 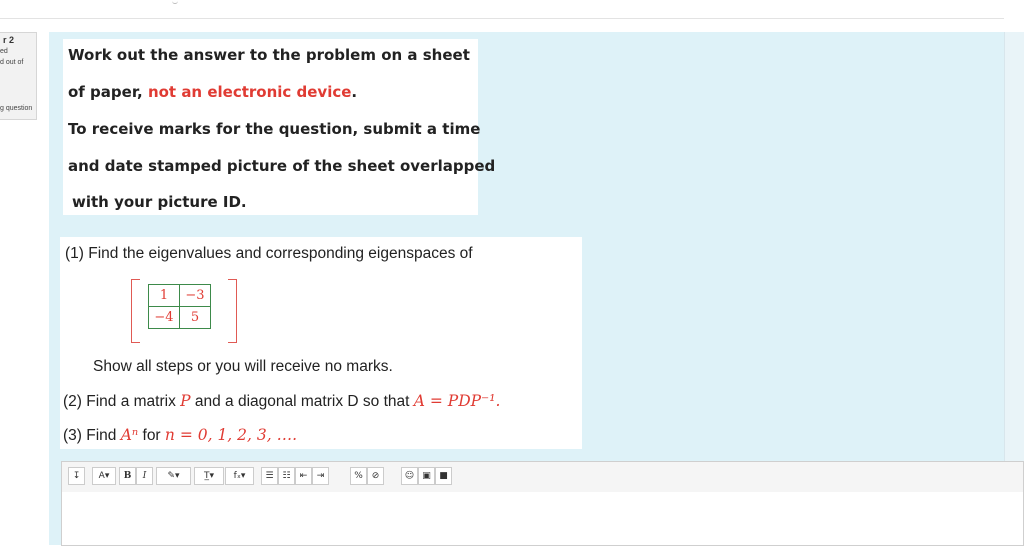 I want to click on part-3-var: Aⁿ, so click(x=129, y=435).